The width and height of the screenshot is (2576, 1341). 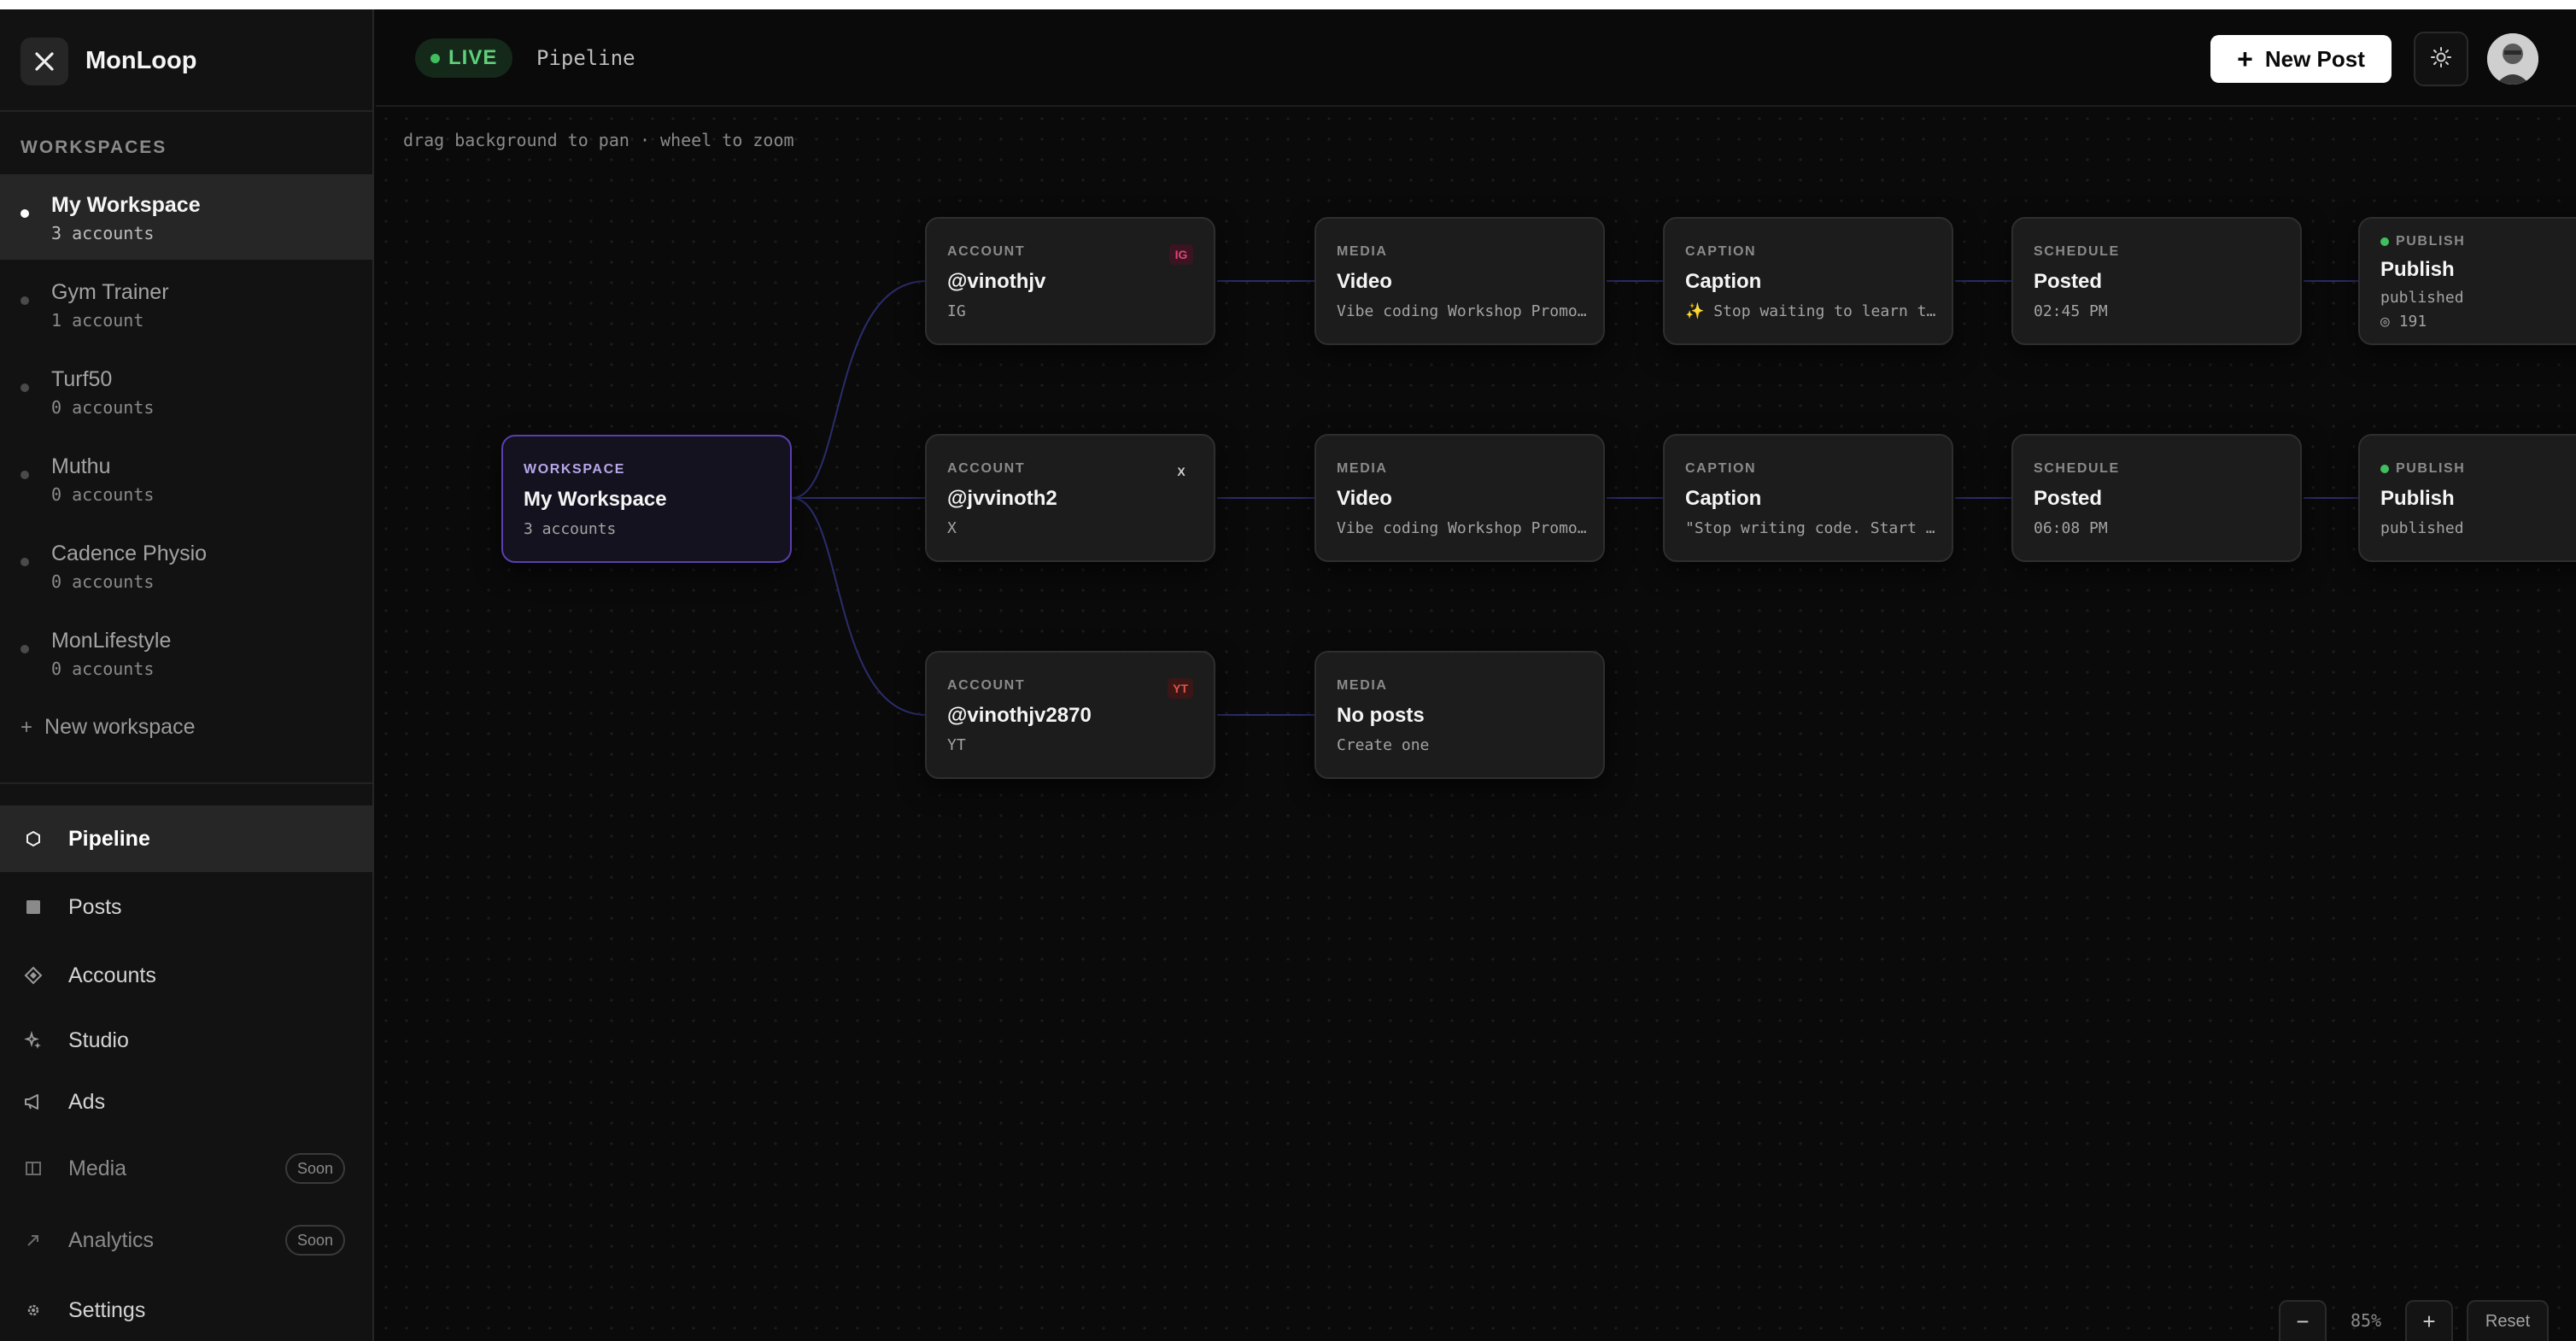 I want to click on app-name: MonLoop, so click(x=141, y=61).